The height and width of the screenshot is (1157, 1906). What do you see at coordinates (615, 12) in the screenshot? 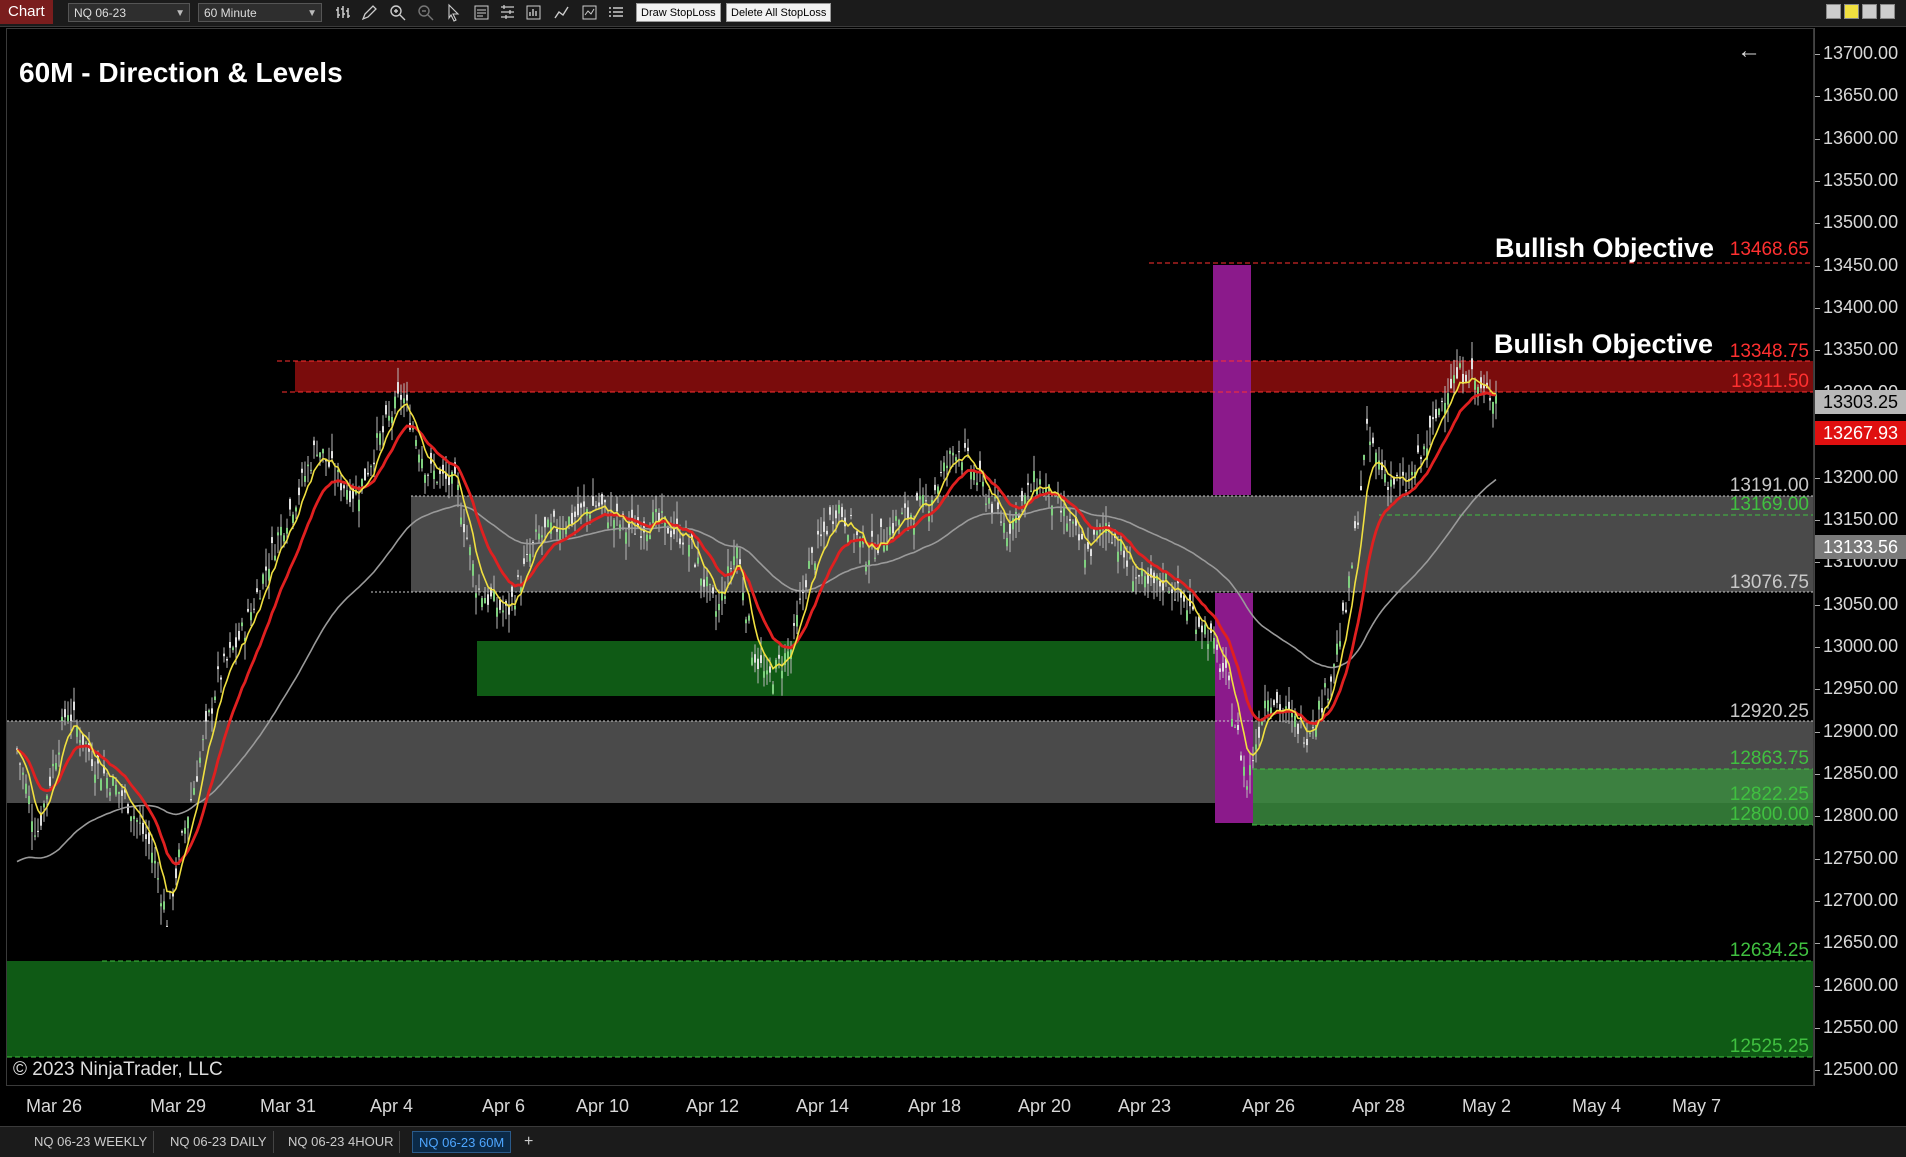
I see `list-menu-icon` at bounding box center [615, 12].